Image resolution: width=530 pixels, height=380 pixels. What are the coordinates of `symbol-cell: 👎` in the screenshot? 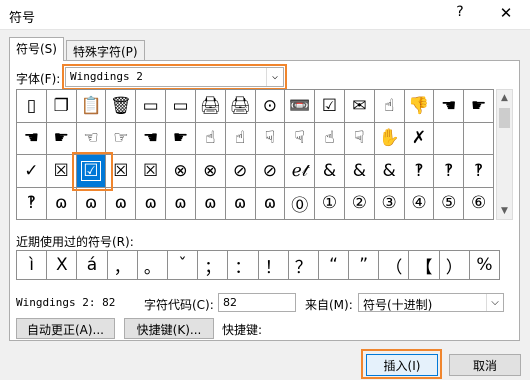 It's located at (419, 106).